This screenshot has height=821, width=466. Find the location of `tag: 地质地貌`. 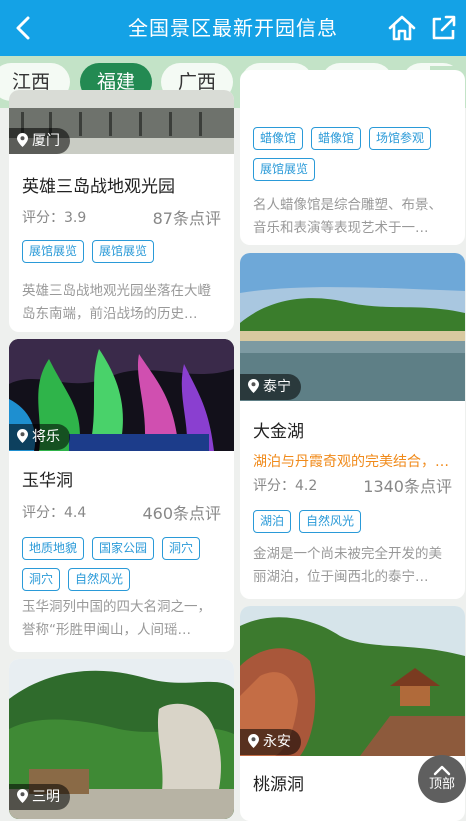

tag: 地质地貌 is located at coordinates (53, 548).